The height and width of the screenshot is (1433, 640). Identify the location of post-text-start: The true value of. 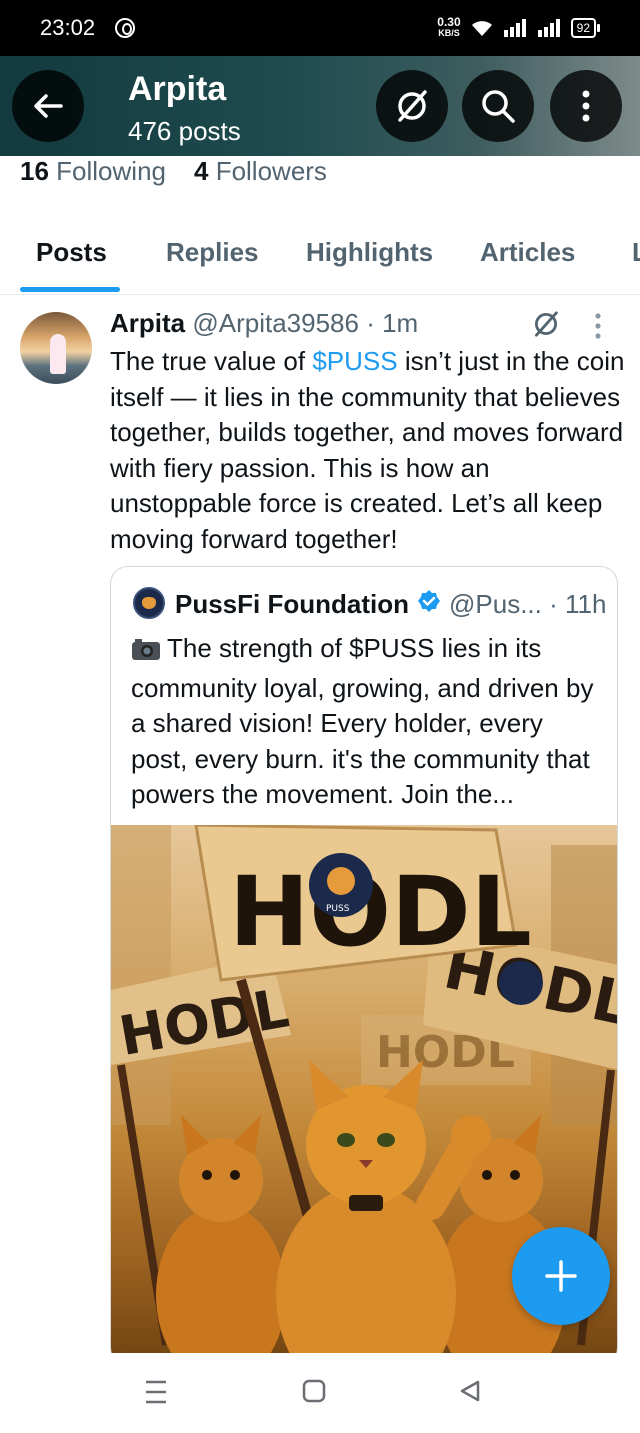
(211, 361).